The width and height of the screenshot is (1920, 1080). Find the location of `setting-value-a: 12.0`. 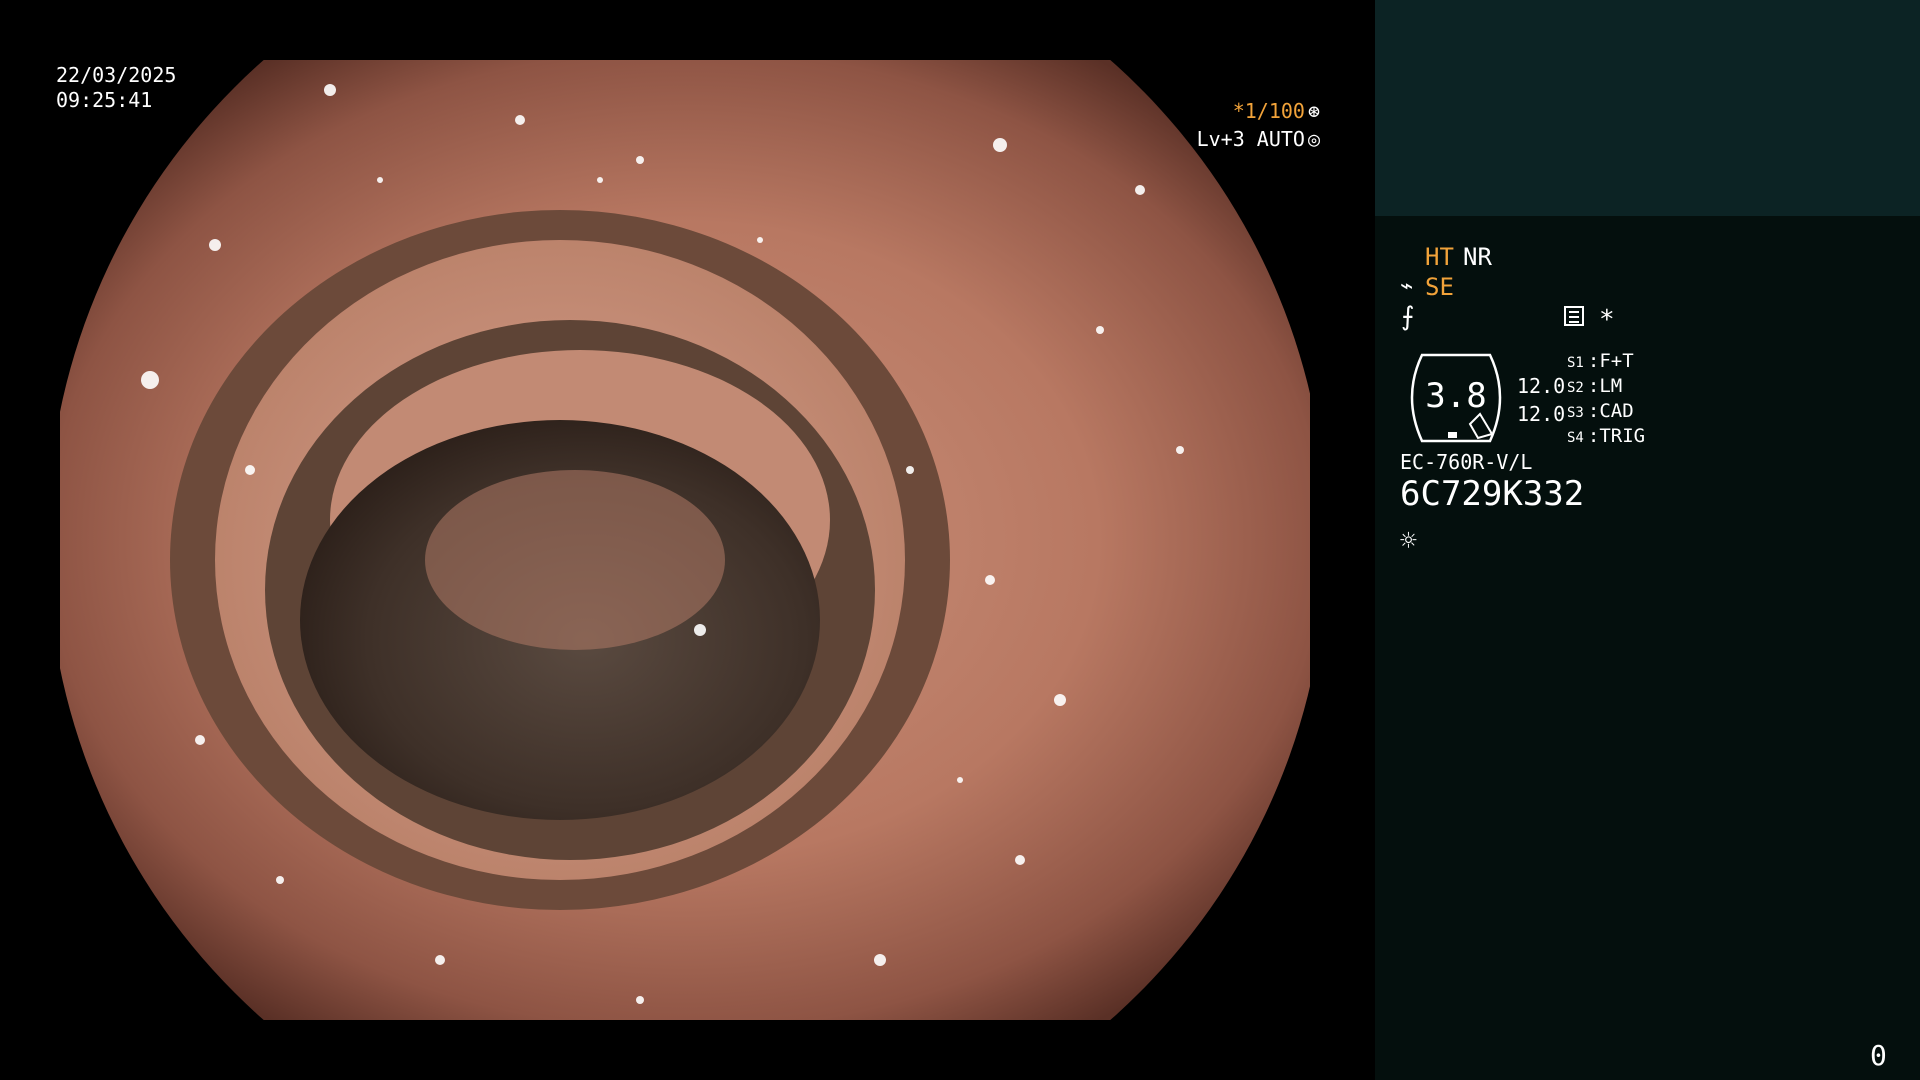

setting-value-a: 12.0 is located at coordinates (1541, 386).